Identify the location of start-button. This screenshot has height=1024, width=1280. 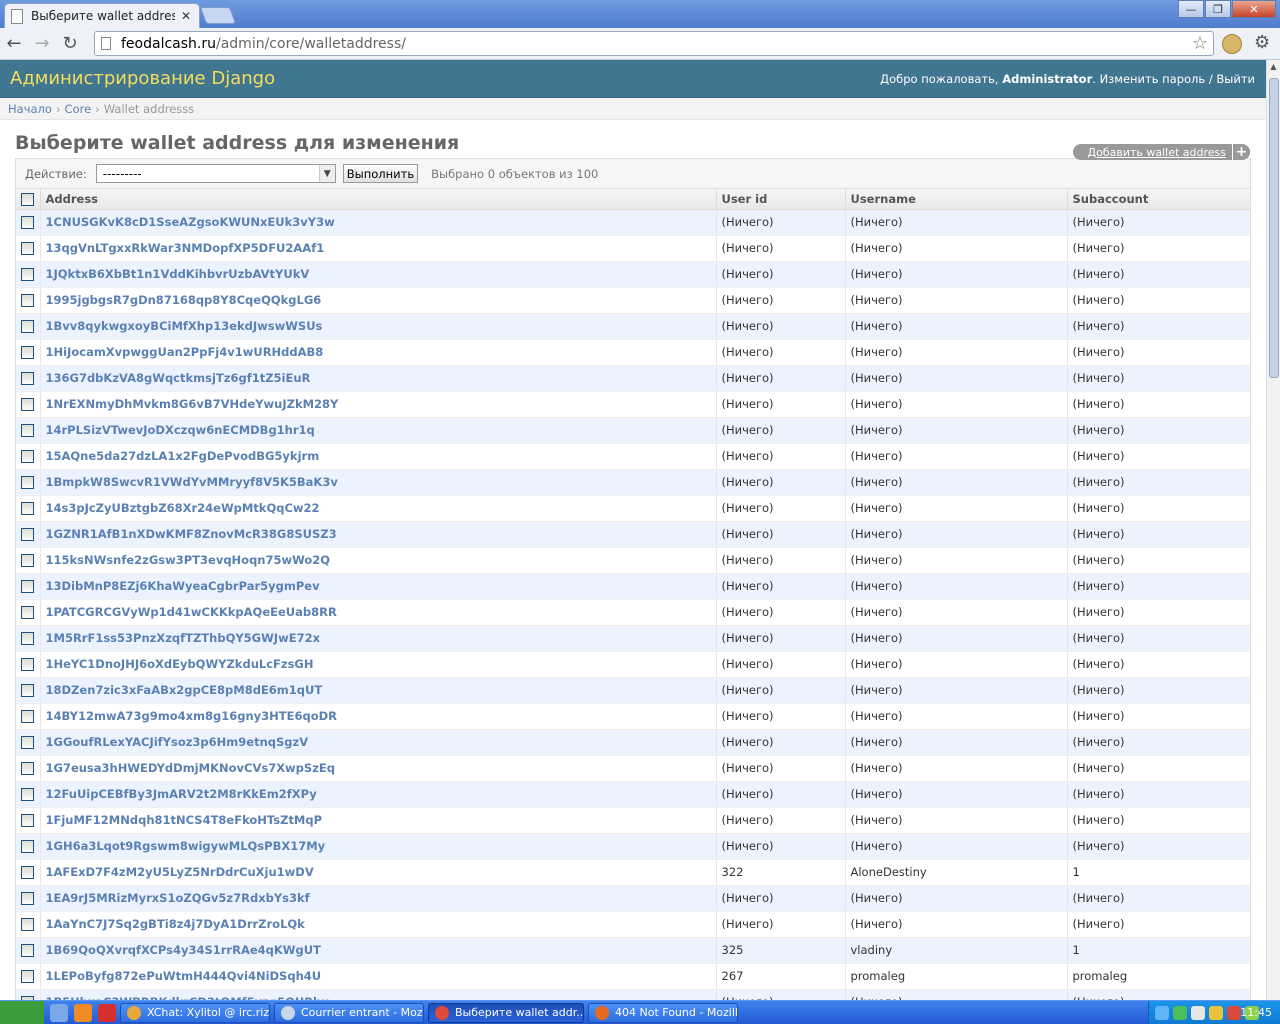
(22, 1012).